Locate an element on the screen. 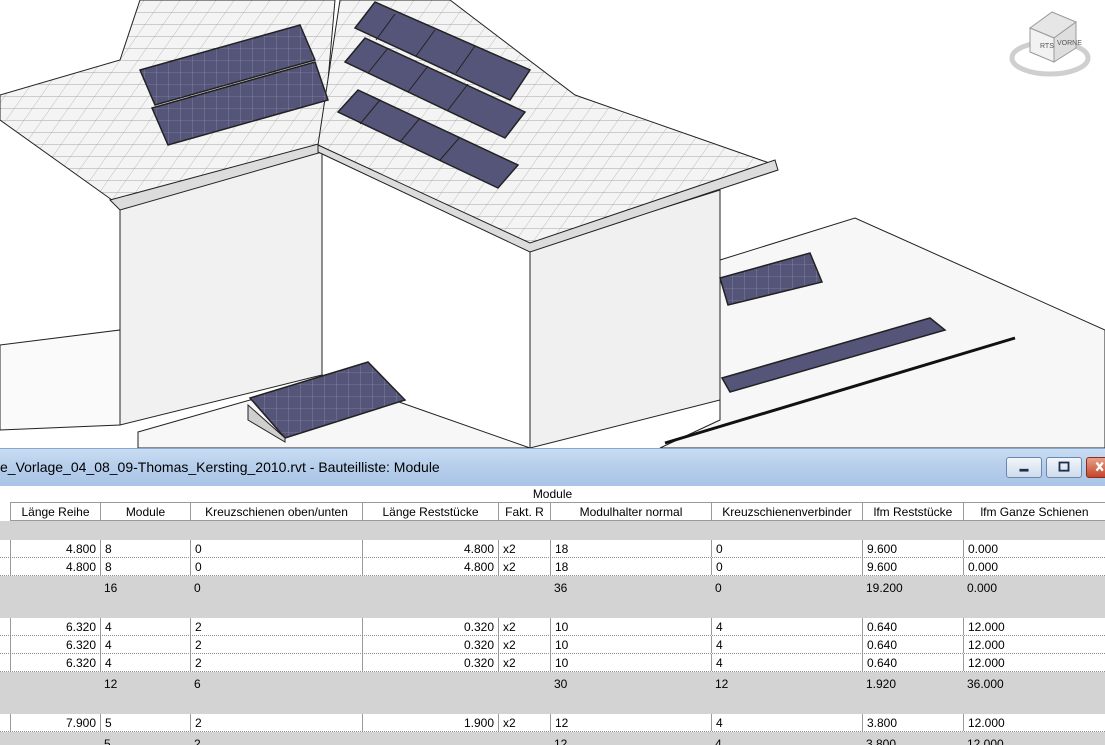 The width and height of the screenshot is (1105, 745). table-row: 7.900 5 2 1.900 x2 12 4 3.800 12.000 is located at coordinates (552, 723).